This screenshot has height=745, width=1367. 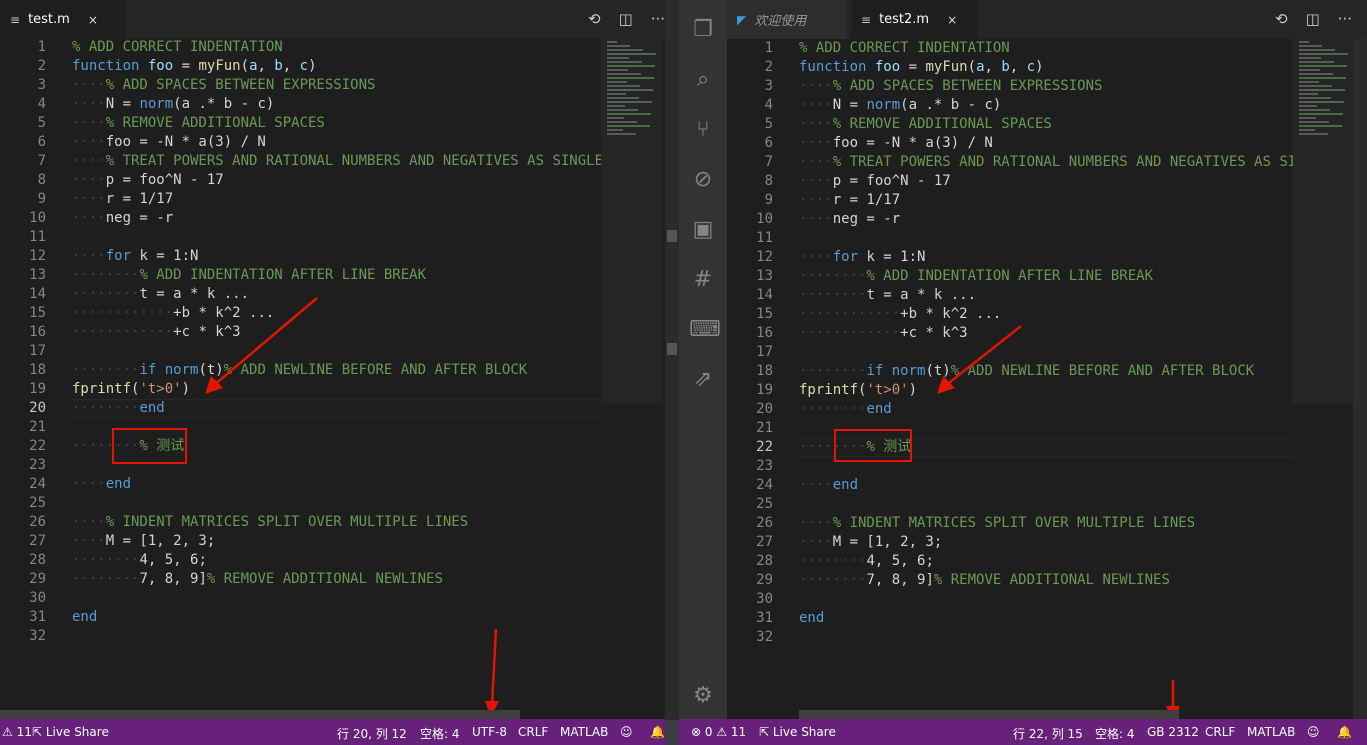 I want to click on left-minimap, so click(x=632, y=221).